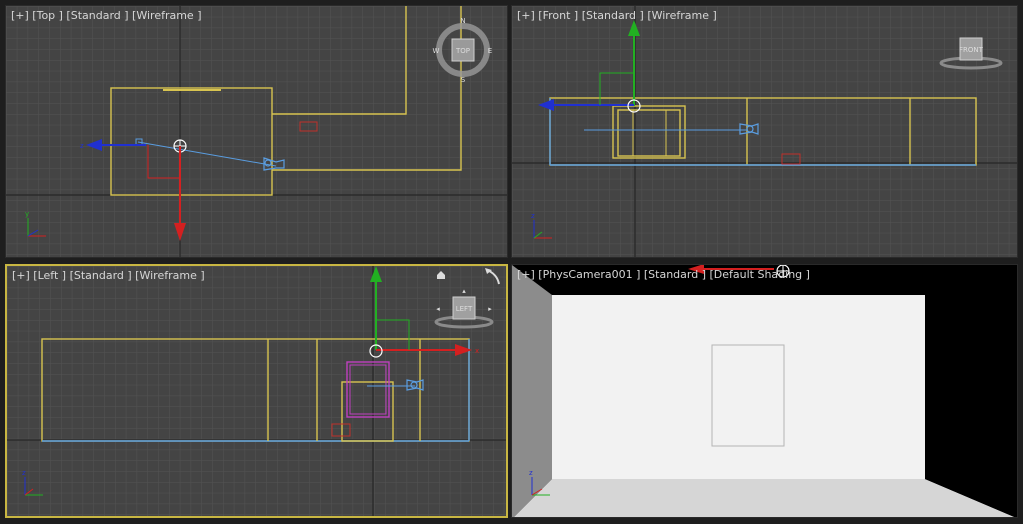 This screenshot has height=524, width=1023. Describe the element at coordinates (462, 21) in the screenshot. I see `svg-text: N` at that location.